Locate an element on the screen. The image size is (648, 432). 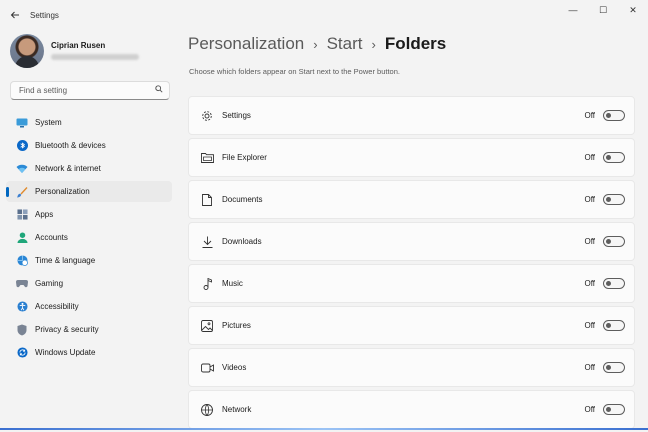
downloads-toggle is located at coordinates (614, 241).